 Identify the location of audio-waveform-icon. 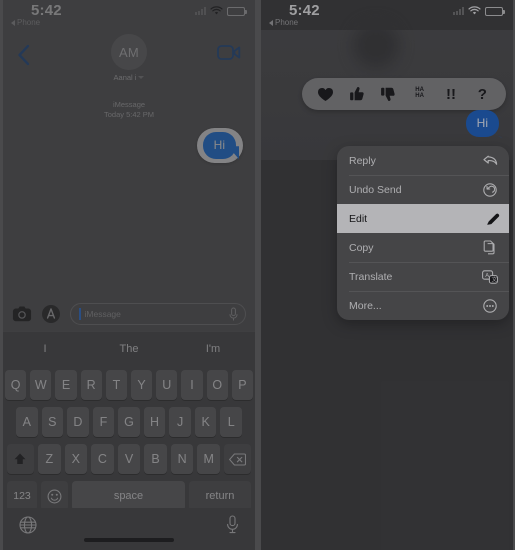
(233, 314).